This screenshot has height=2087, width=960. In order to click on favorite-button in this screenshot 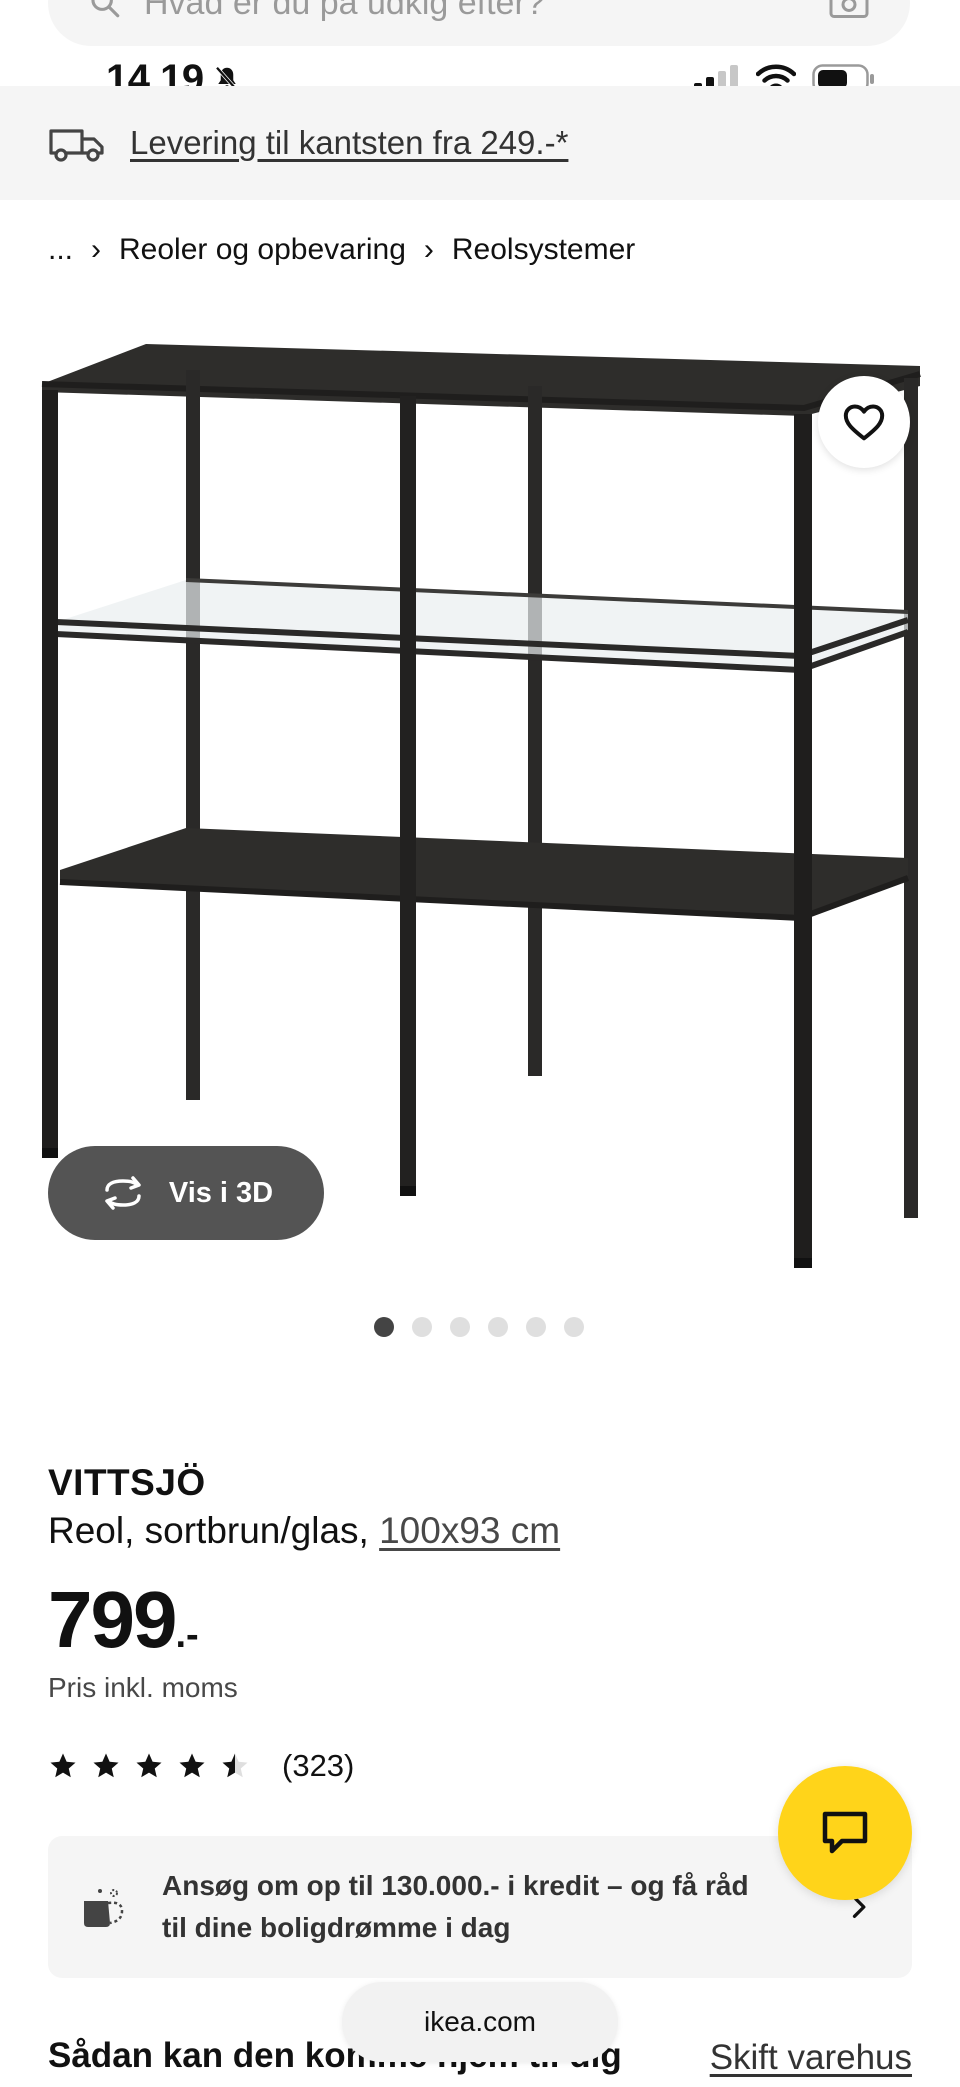, I will do `click(864, 422)`.